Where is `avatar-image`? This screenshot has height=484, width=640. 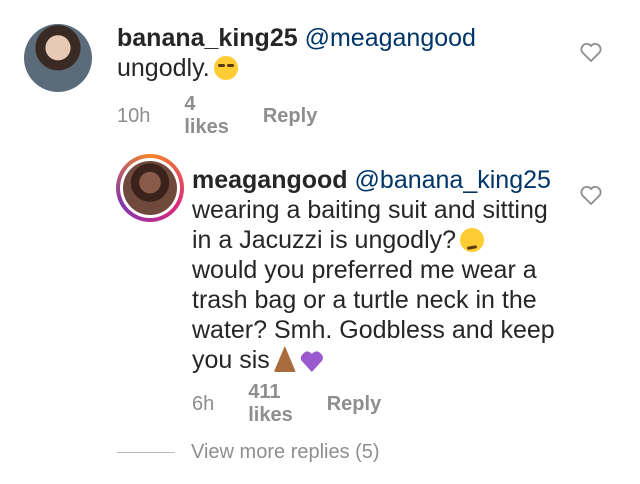
avatar-image is located at coordinates (150, 188).